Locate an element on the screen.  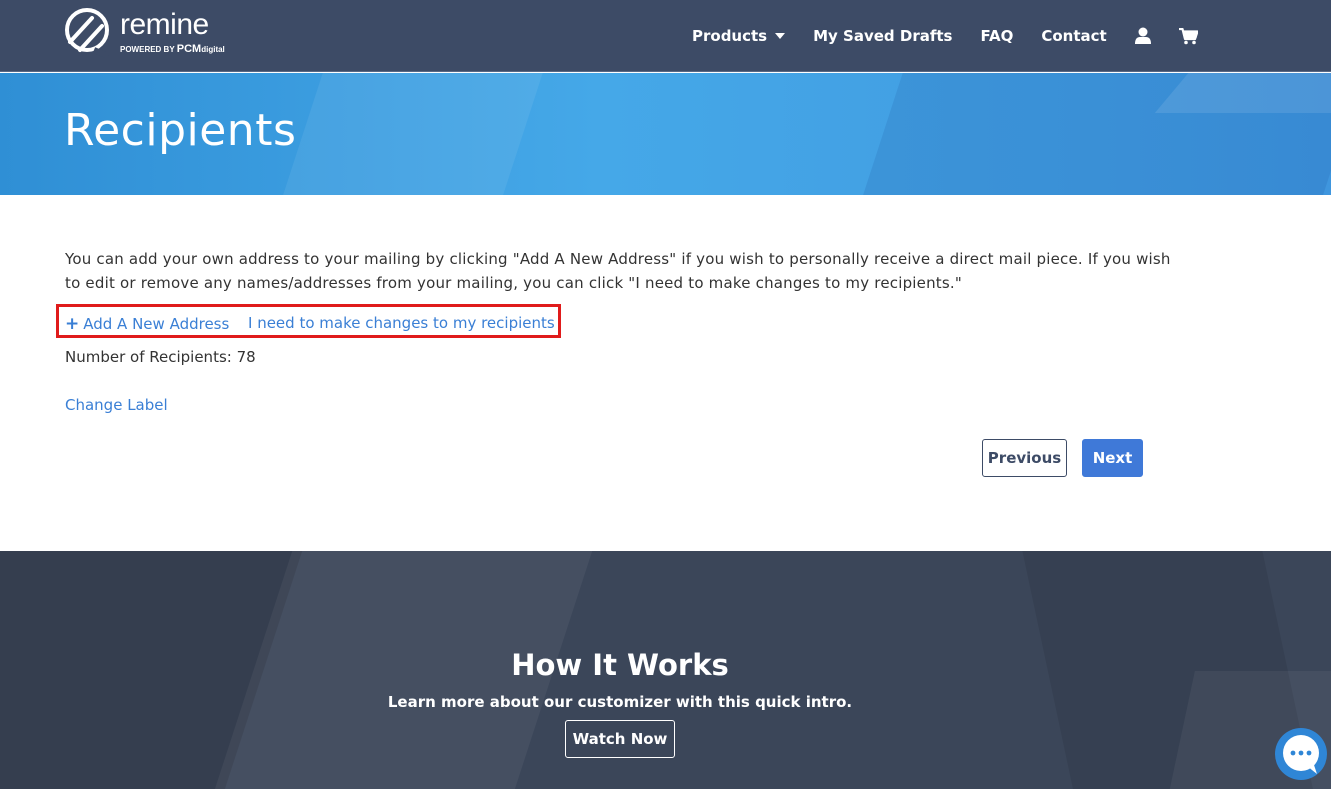
nav-saved-drafts: My Saved Drafts is located at coordinates (882, 36).